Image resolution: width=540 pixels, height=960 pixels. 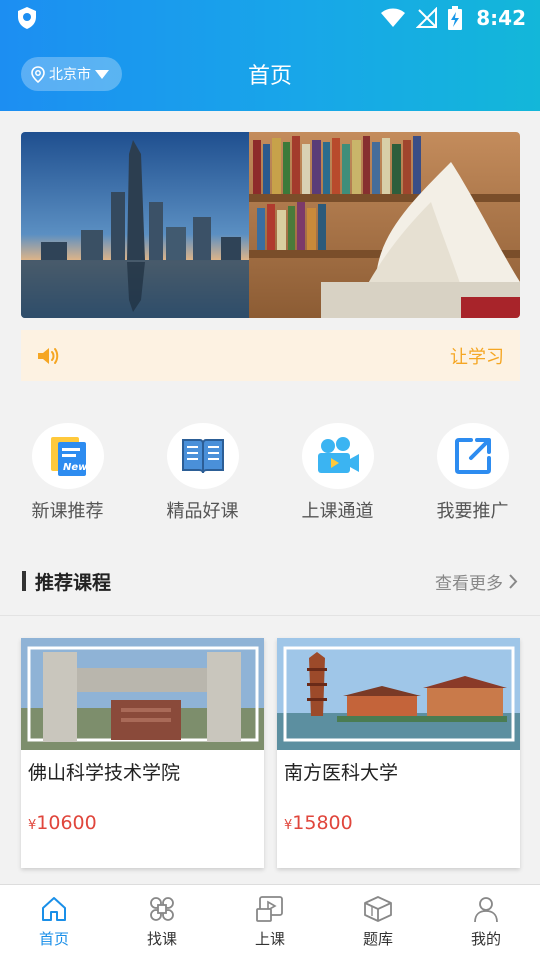 I want to click on bottom-tab-bar: 首页 找课 上课 题库 我的, so click(x=270, y=922).